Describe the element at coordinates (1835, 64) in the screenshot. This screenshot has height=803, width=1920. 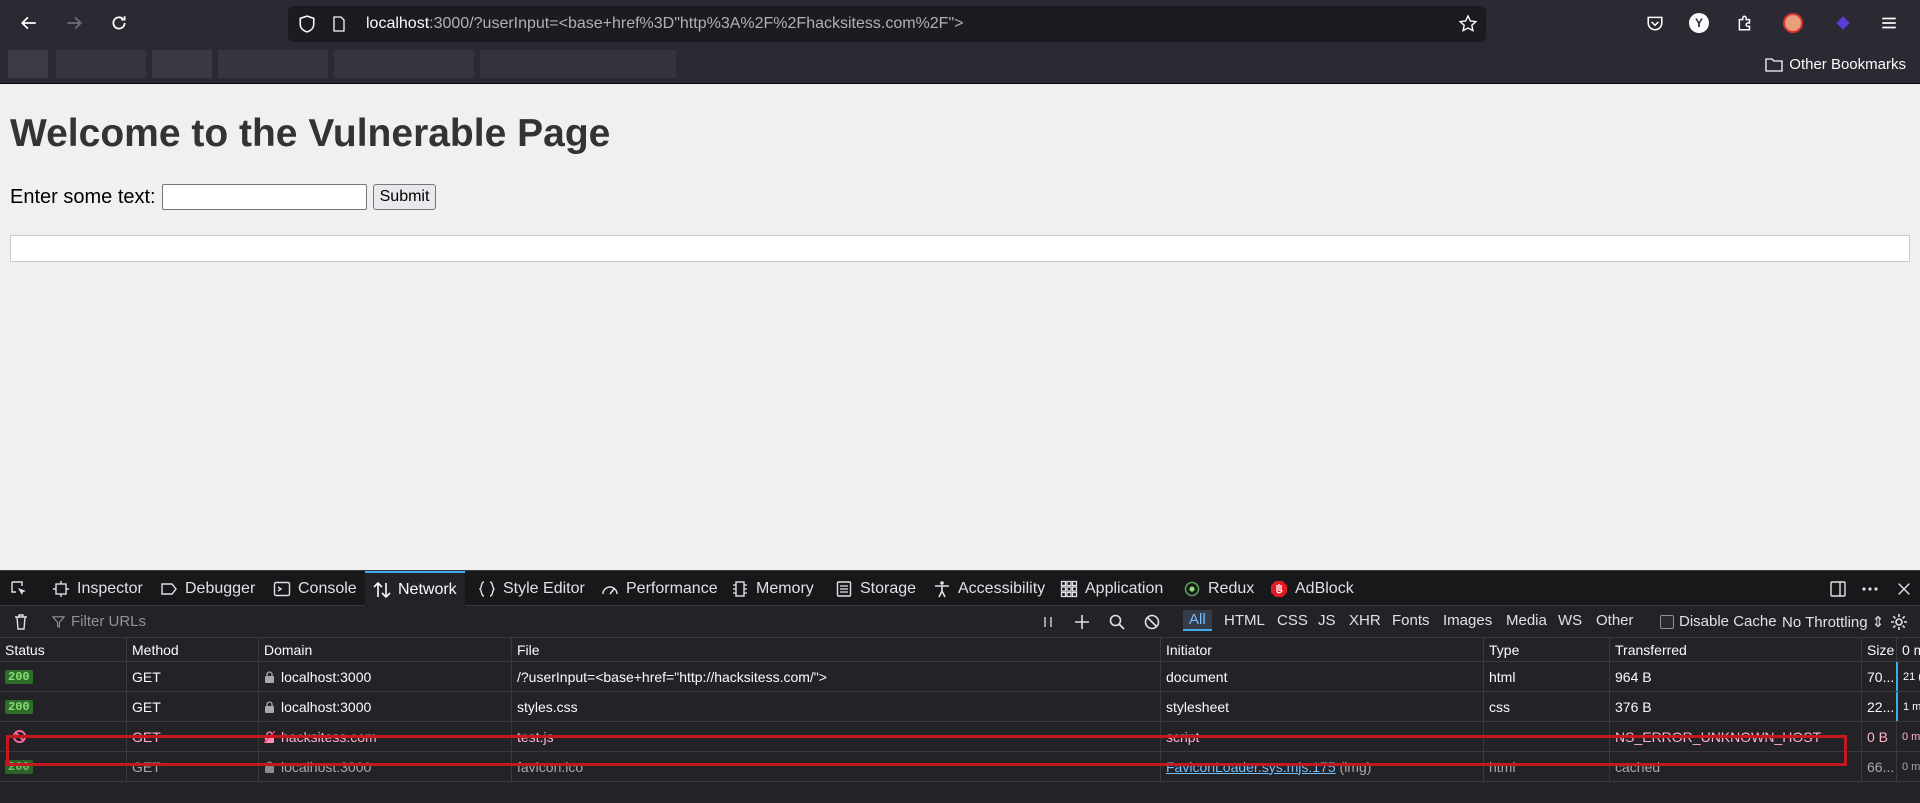
I see `other-bookmarks-folder: Other Bookmarks` at that location.